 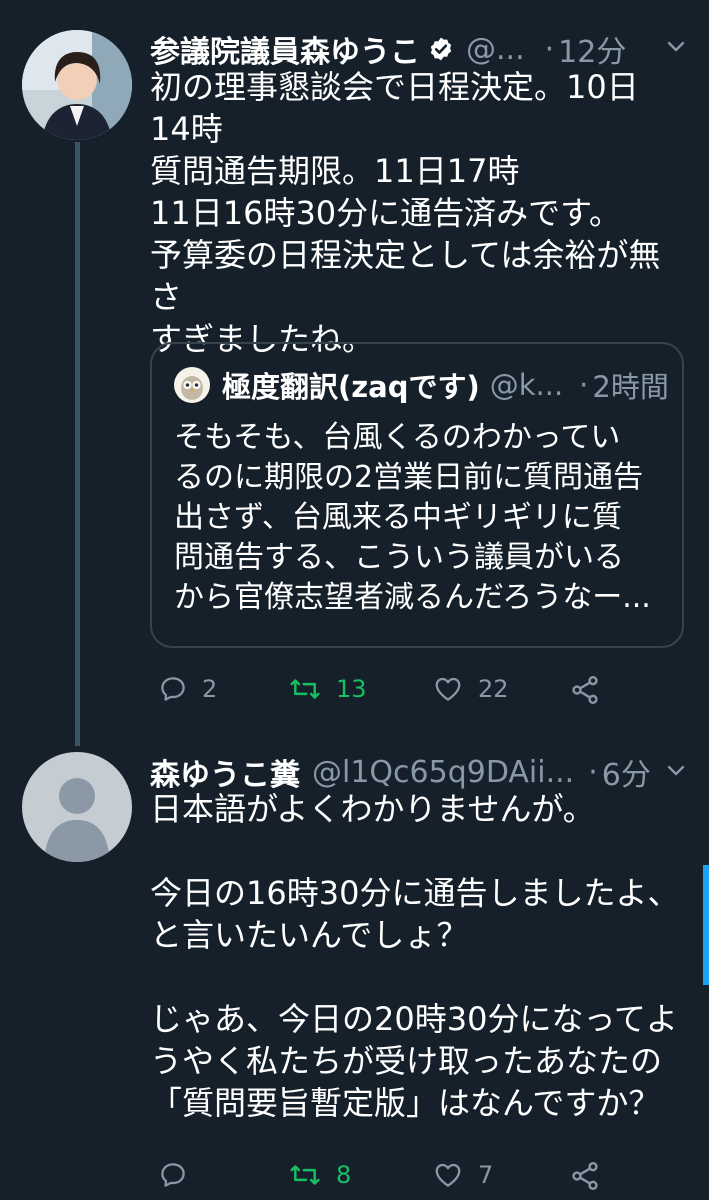 What do you see at coordinates (192, 388) in the screenshot?
I see `owl-icon` at bounding box center [192, 388].